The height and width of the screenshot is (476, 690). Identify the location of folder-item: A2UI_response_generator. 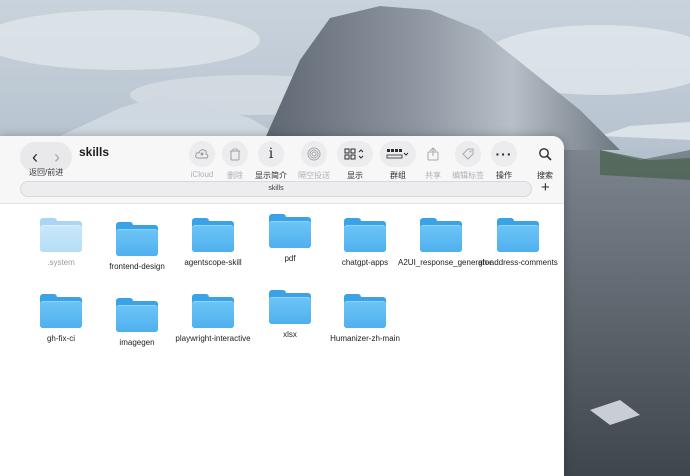
(445, 243).